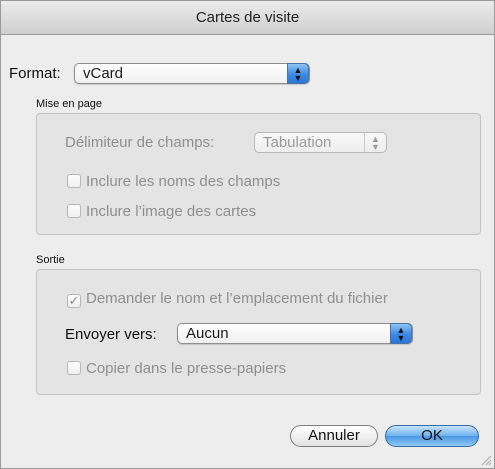 The image size is (495, 469). Describe the element at coordinates (432, 436) in the screenshot. I see `ok-button: OK` at that location.